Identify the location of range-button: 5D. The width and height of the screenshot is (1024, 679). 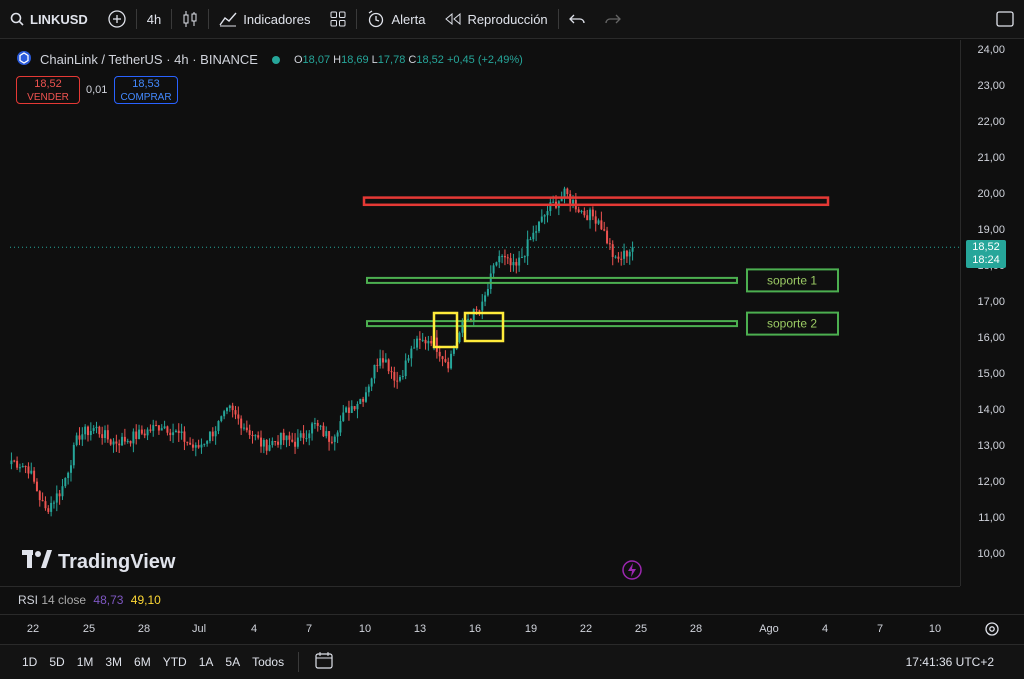
(56, 662).